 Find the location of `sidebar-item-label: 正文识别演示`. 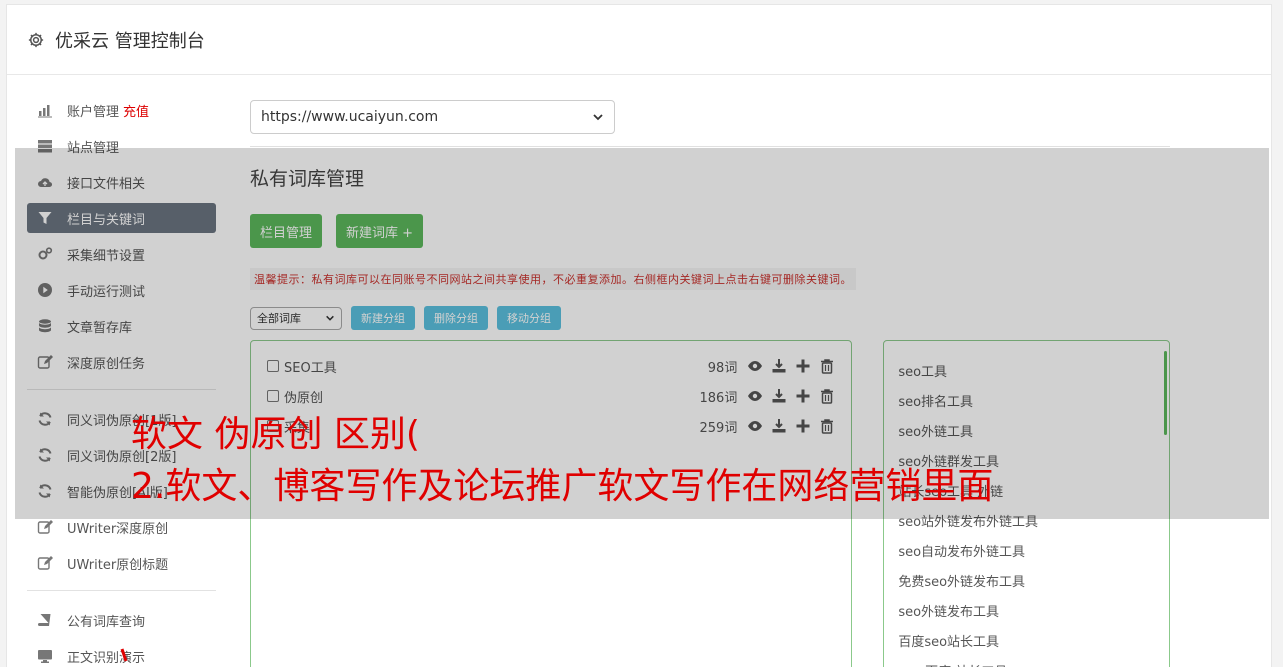

sidebar-item-label: 正文识别演示 is located at coordinates (106, 658).